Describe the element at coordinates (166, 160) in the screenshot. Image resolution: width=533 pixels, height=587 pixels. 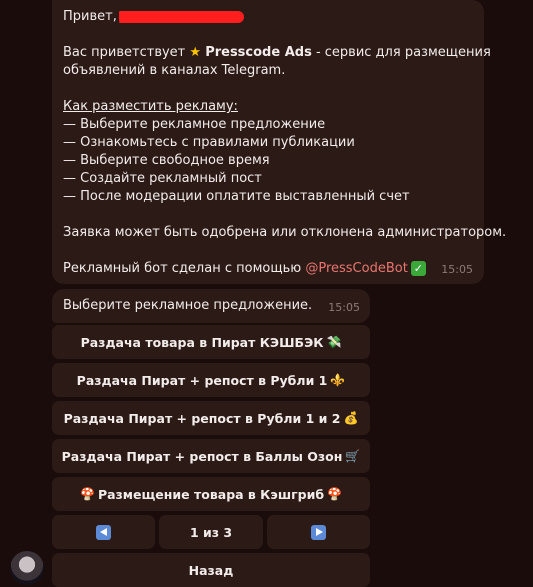
I see `step-item: — Выберите свободное время` at that location.